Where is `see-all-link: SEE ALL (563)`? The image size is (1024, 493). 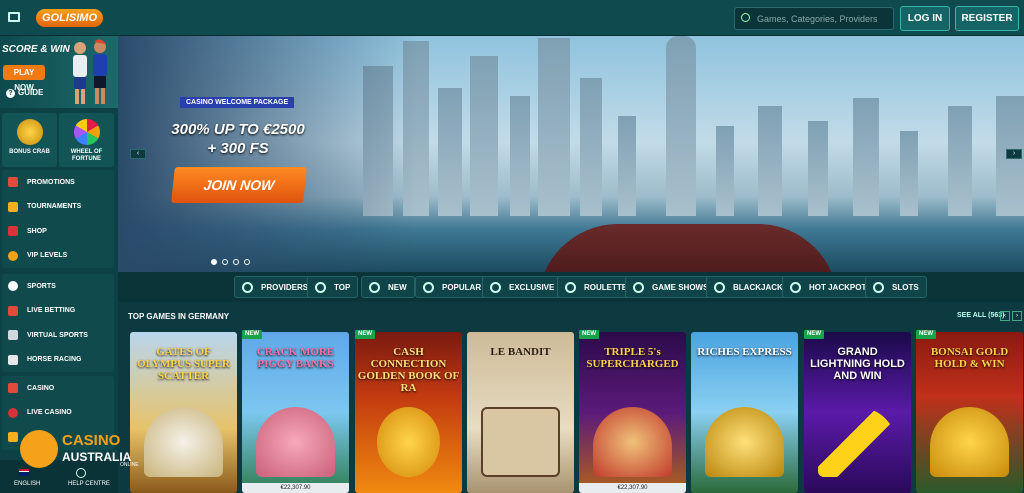 see-all-link: SEE ALL (563) is located at coordinates (980, 315).